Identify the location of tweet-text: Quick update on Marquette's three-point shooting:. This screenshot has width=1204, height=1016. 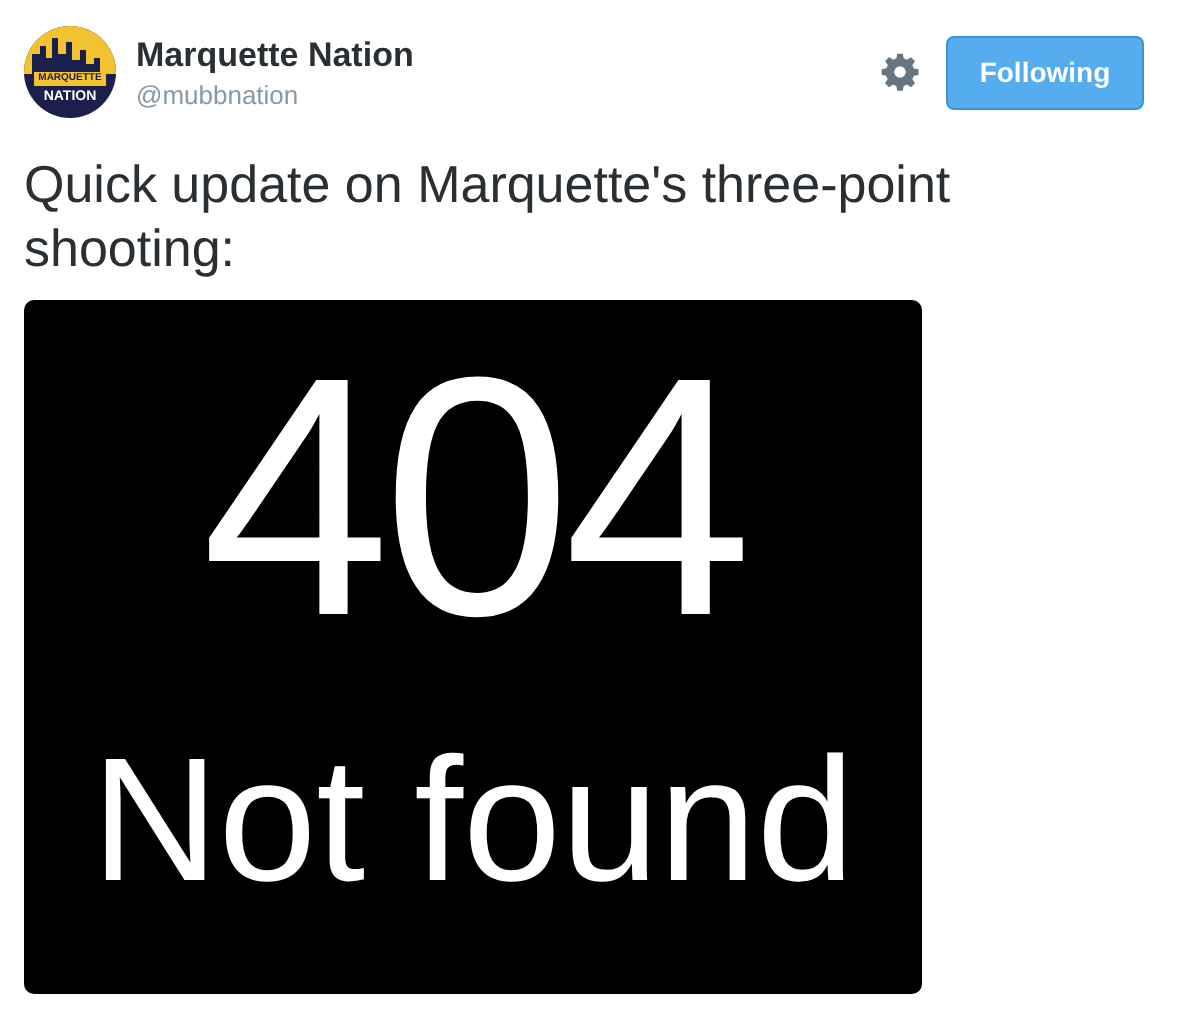
(488, 216).